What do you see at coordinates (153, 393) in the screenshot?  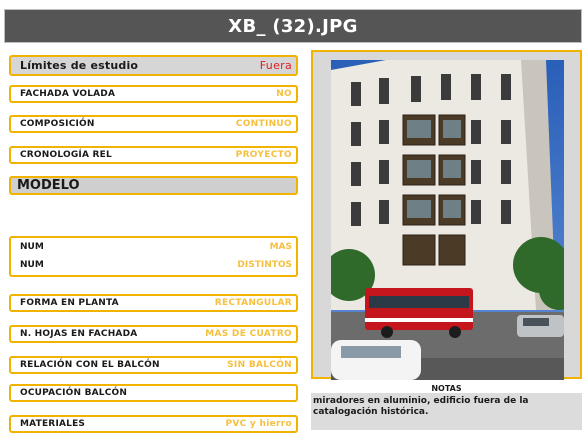 I see `field-ocupacion-balcon: OCUPACIÓN BALCÓN` at bounding box center [153, 393].